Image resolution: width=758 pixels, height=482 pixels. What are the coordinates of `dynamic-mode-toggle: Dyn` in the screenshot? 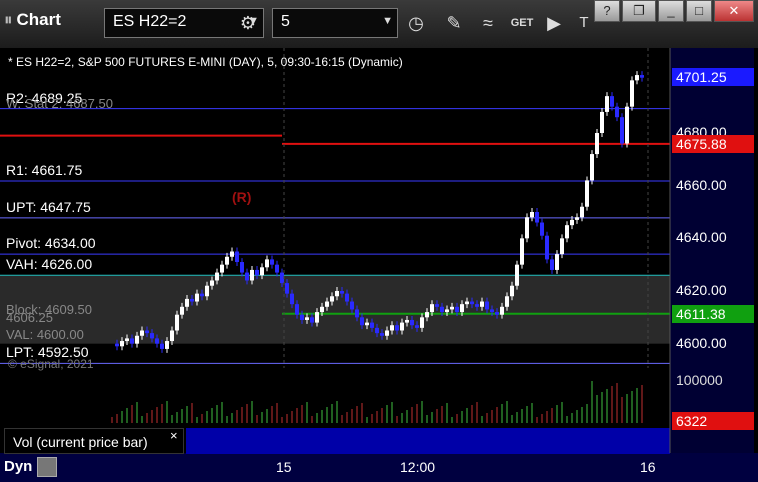 It's located at (30, 467).